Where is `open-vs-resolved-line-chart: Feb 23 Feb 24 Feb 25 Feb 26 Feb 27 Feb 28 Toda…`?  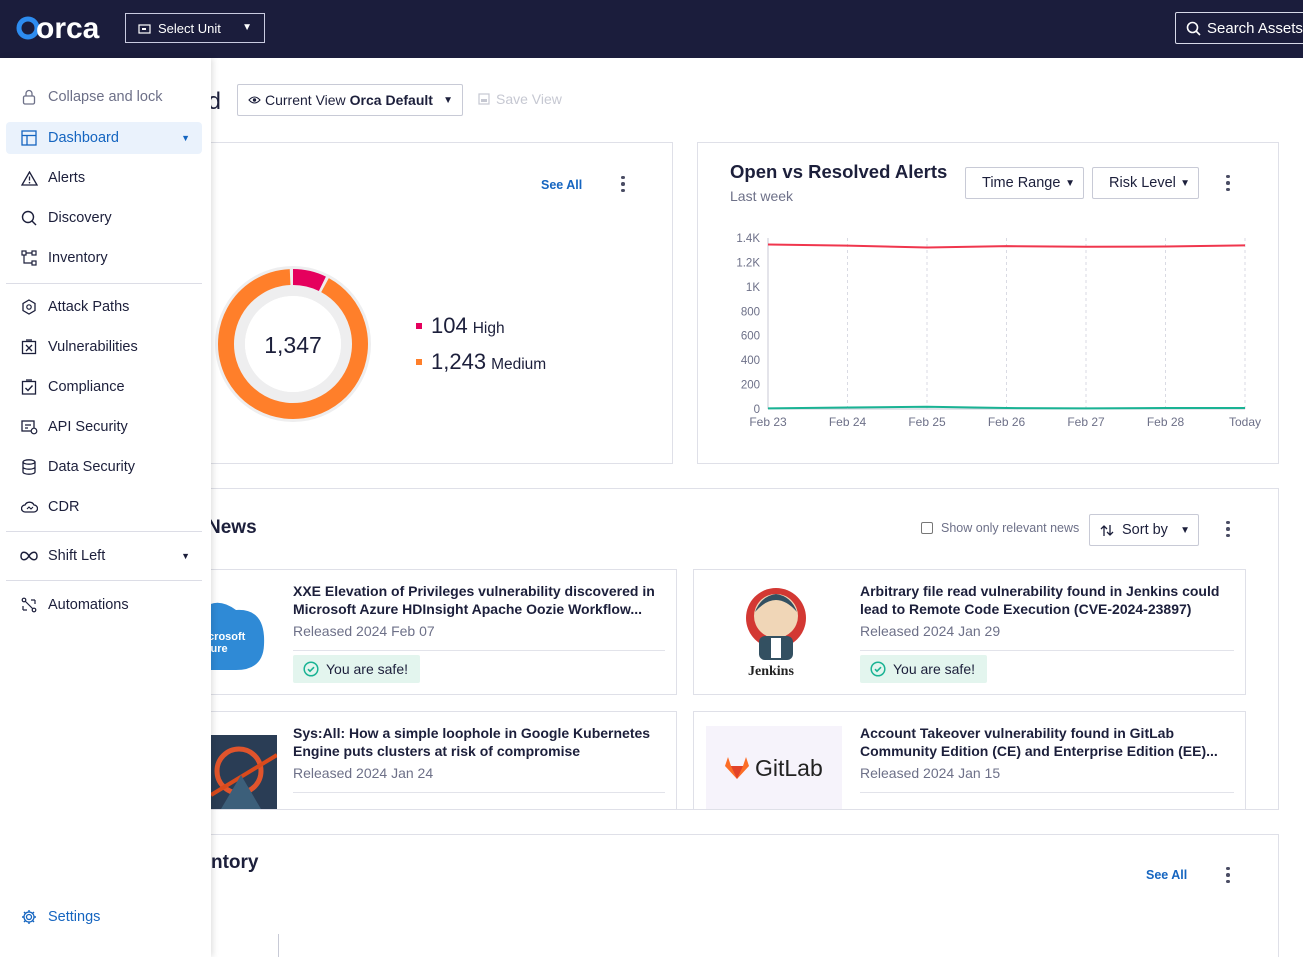
open-vs-resolved-line-chart: Feb 23 Feb 24 Feb 25 Feb 26 Feb 27 Feb 28 Toda… is located at coordinates (998, 331).